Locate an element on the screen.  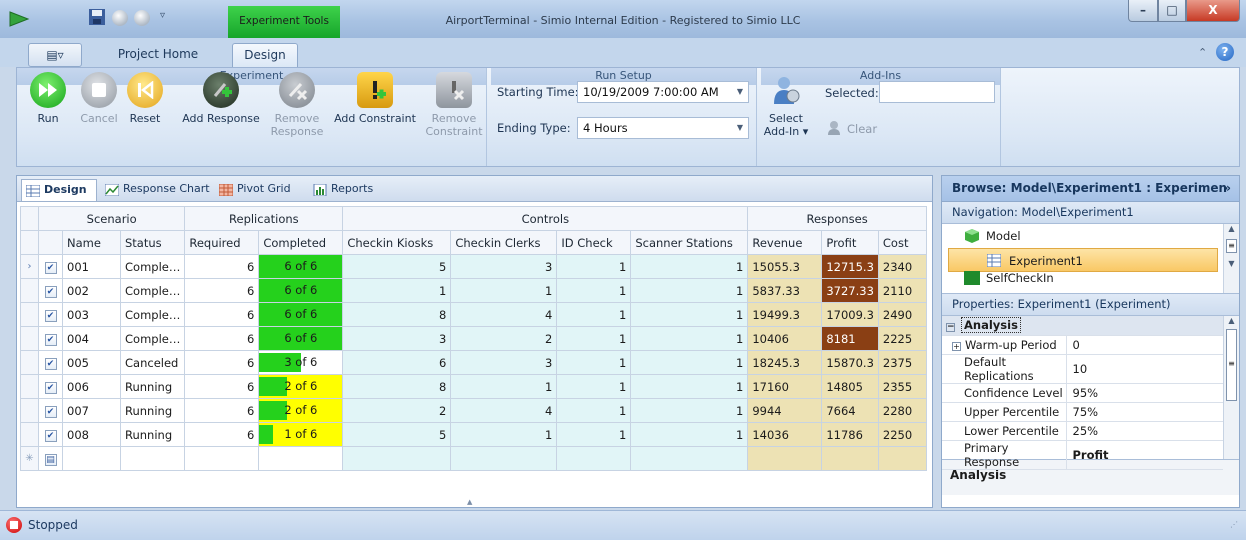
completed-column-header: Completed is located at coordinates (301, 242).